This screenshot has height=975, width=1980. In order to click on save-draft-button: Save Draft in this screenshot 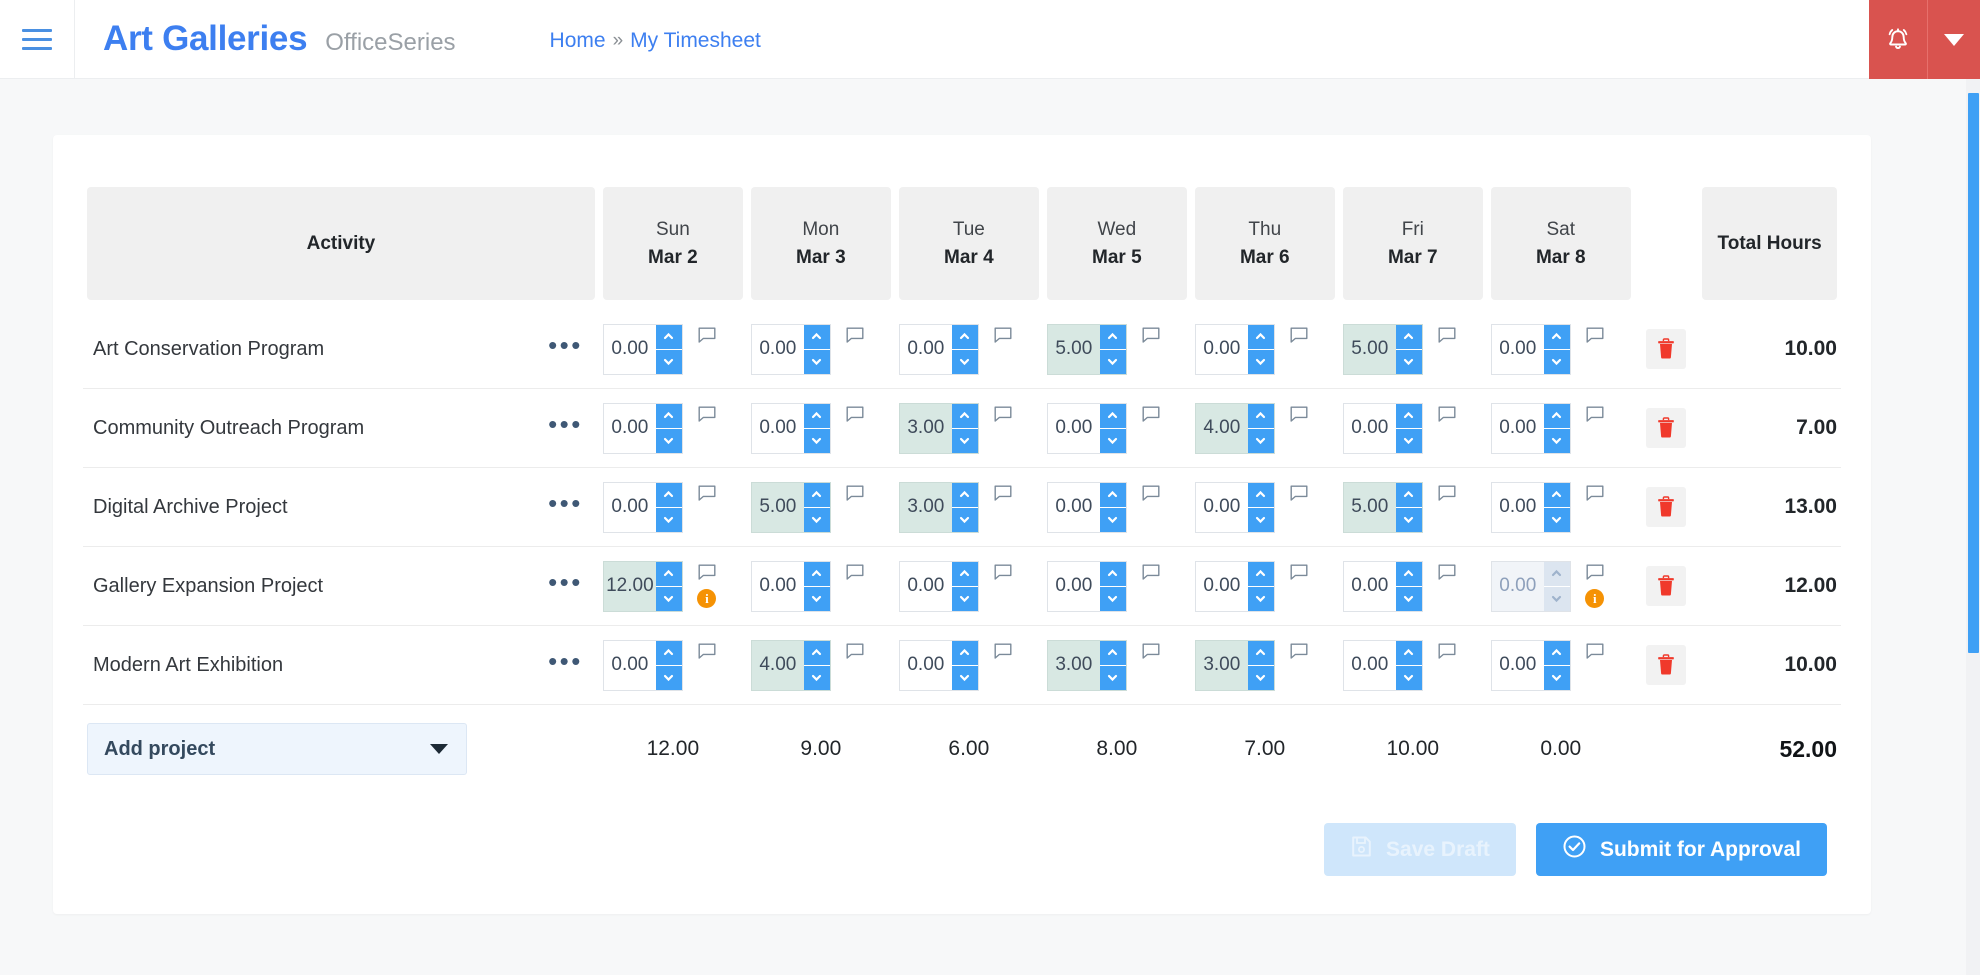, I will do `click(1420, 849)`.